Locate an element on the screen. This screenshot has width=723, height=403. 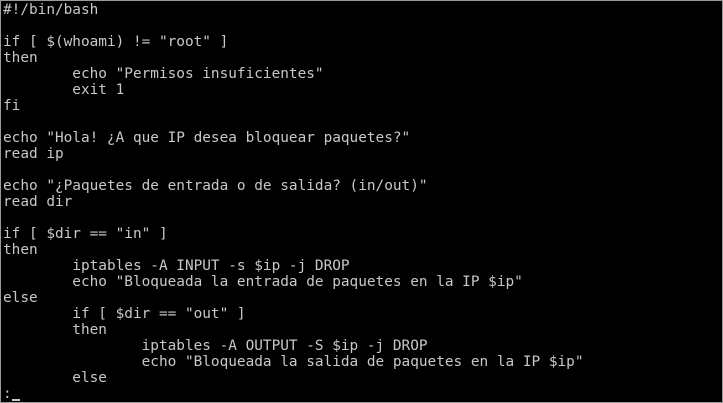
text-cursor is located at coordinates (15, 400).